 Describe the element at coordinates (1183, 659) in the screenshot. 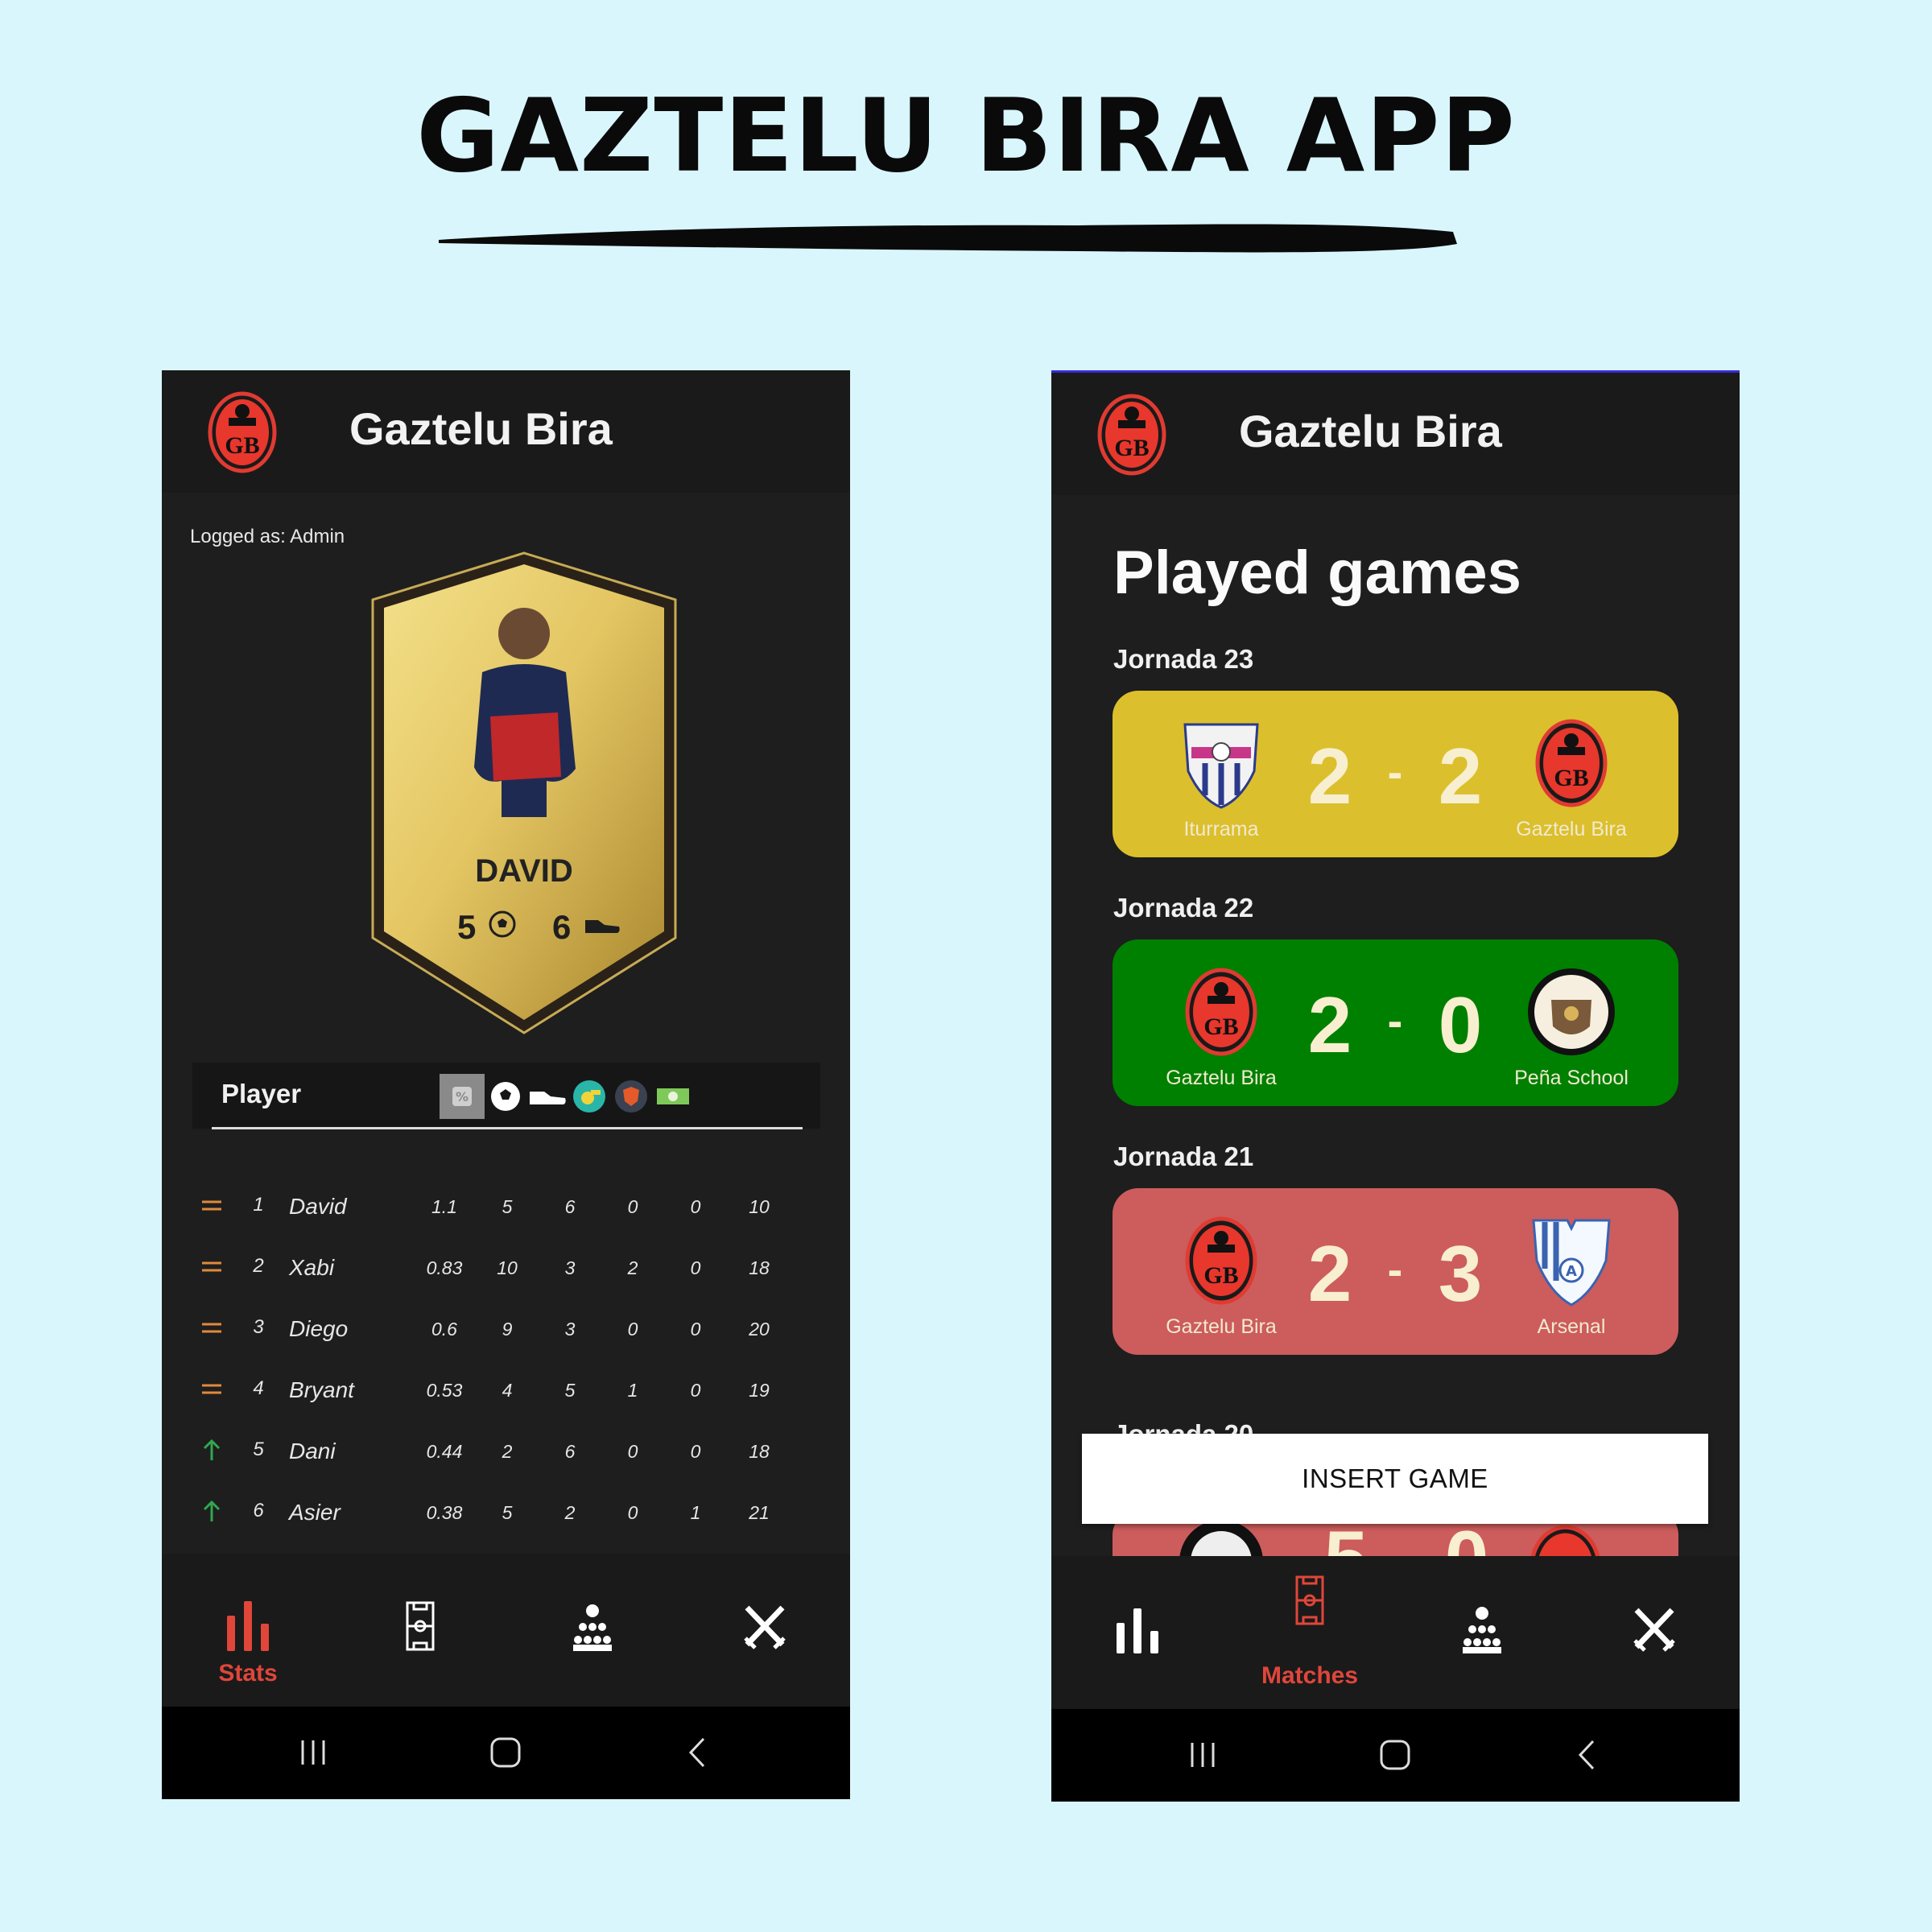

I see `jornada-label: Jornada 23` at that location.